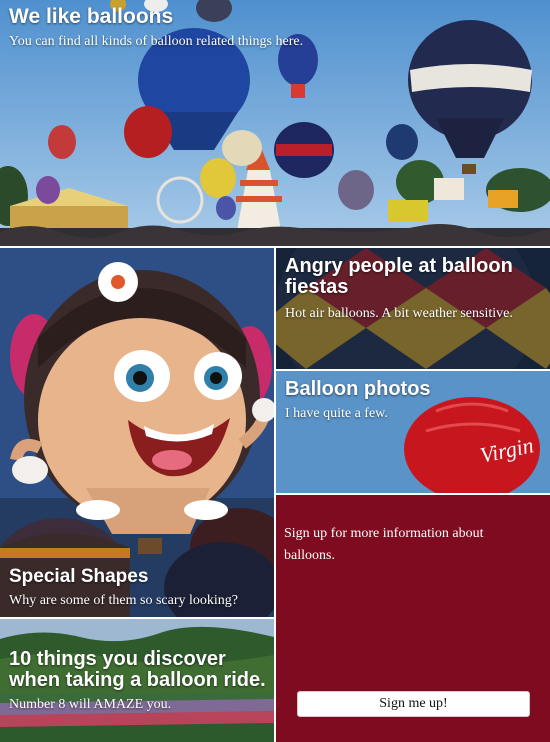 The image size is (550, 742). I want to click on hero-title: We like balloons, so click(91, 16).